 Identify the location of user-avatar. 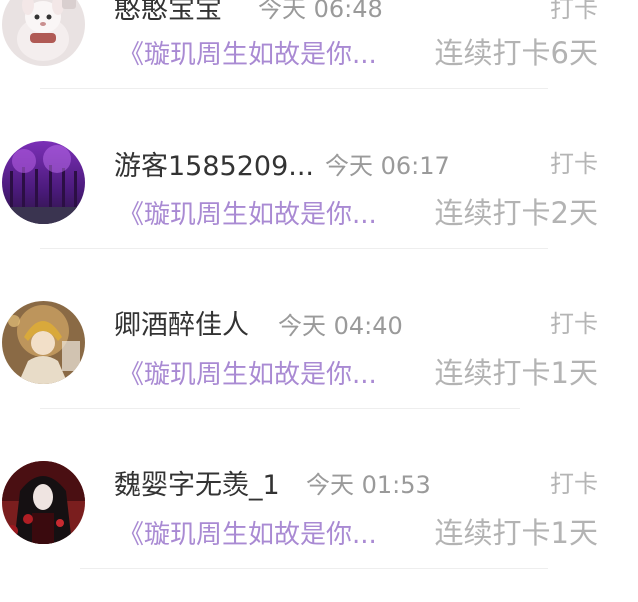
(43, 502).